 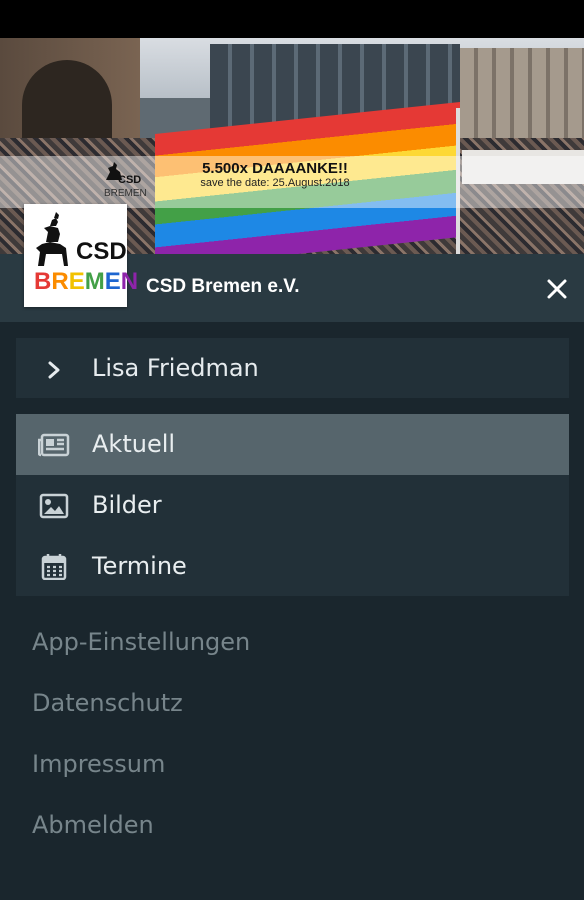 I want to click on menu-item-label: Aktuell, so click(x=134, y=444).